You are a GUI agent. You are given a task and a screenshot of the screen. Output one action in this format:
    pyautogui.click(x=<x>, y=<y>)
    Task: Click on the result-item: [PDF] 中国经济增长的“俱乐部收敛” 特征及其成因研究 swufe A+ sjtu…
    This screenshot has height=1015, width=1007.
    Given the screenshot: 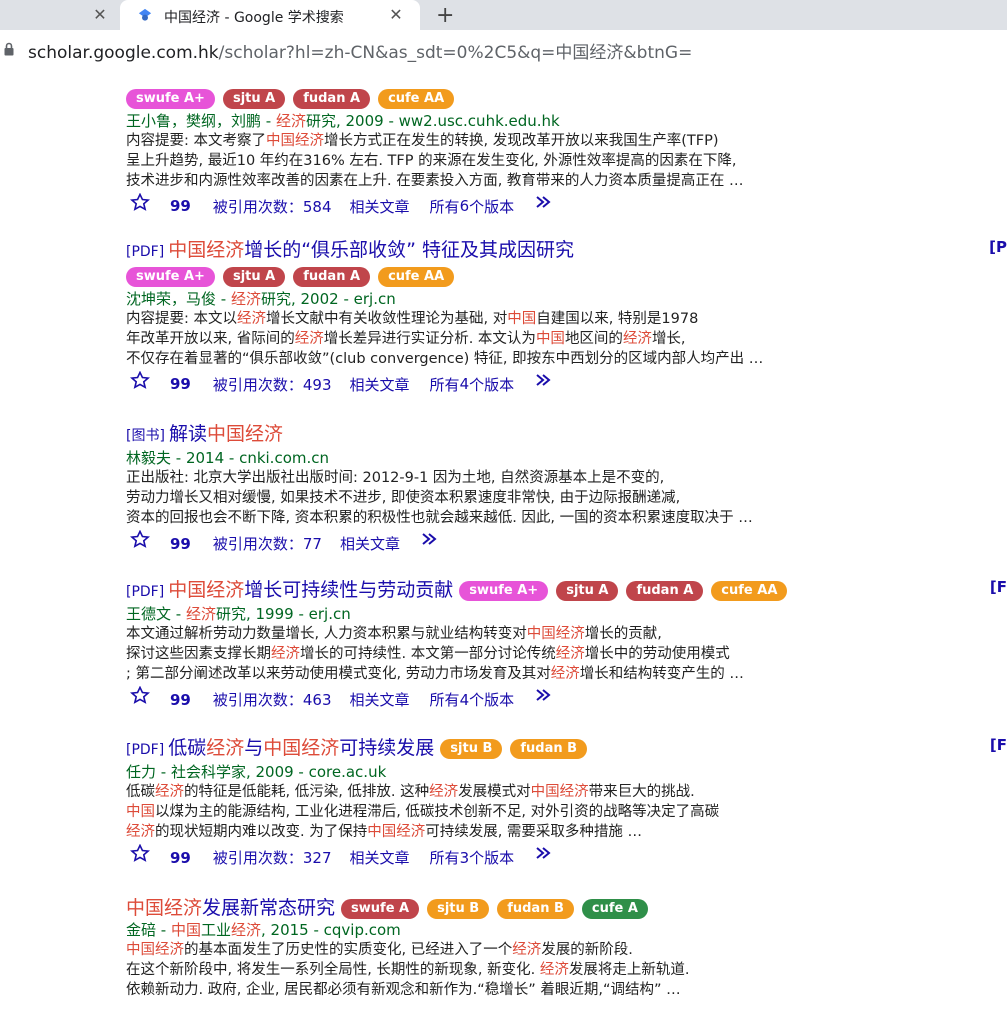 What is the action you would take?
    pyautogui.click(x=506, y=316)
    